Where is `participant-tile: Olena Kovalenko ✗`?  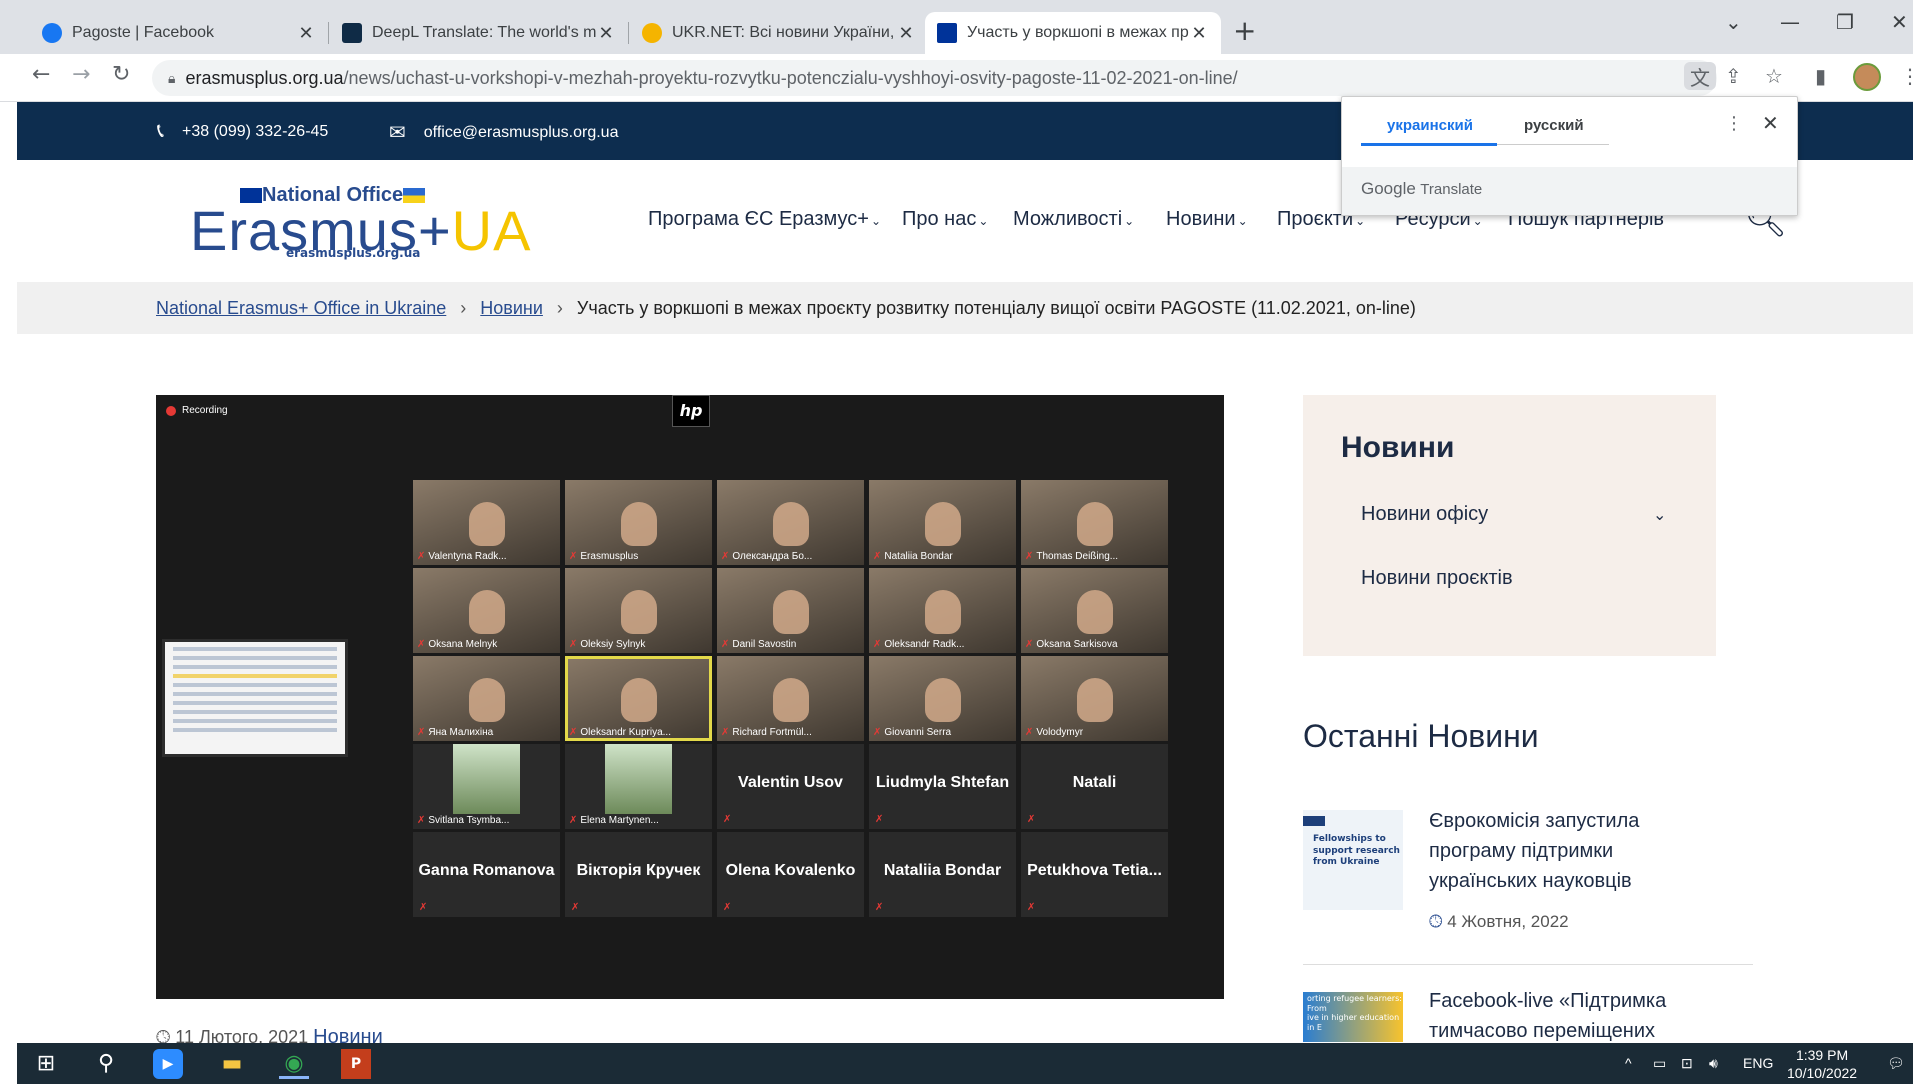
participant-tile: Olena Kovalenko ✗ is located at coordinates (790, 874).